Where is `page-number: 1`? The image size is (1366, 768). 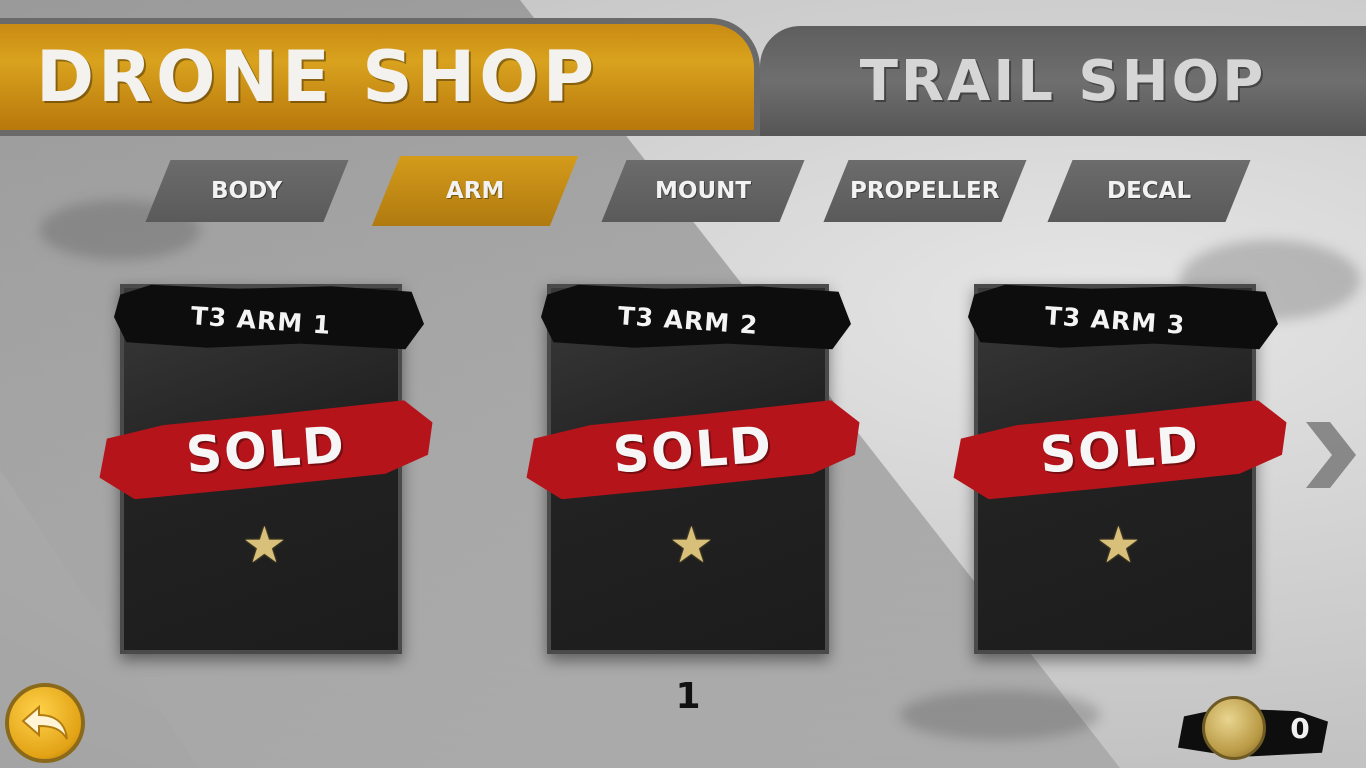
page-number: 1 is located at coordinates (688, 696).